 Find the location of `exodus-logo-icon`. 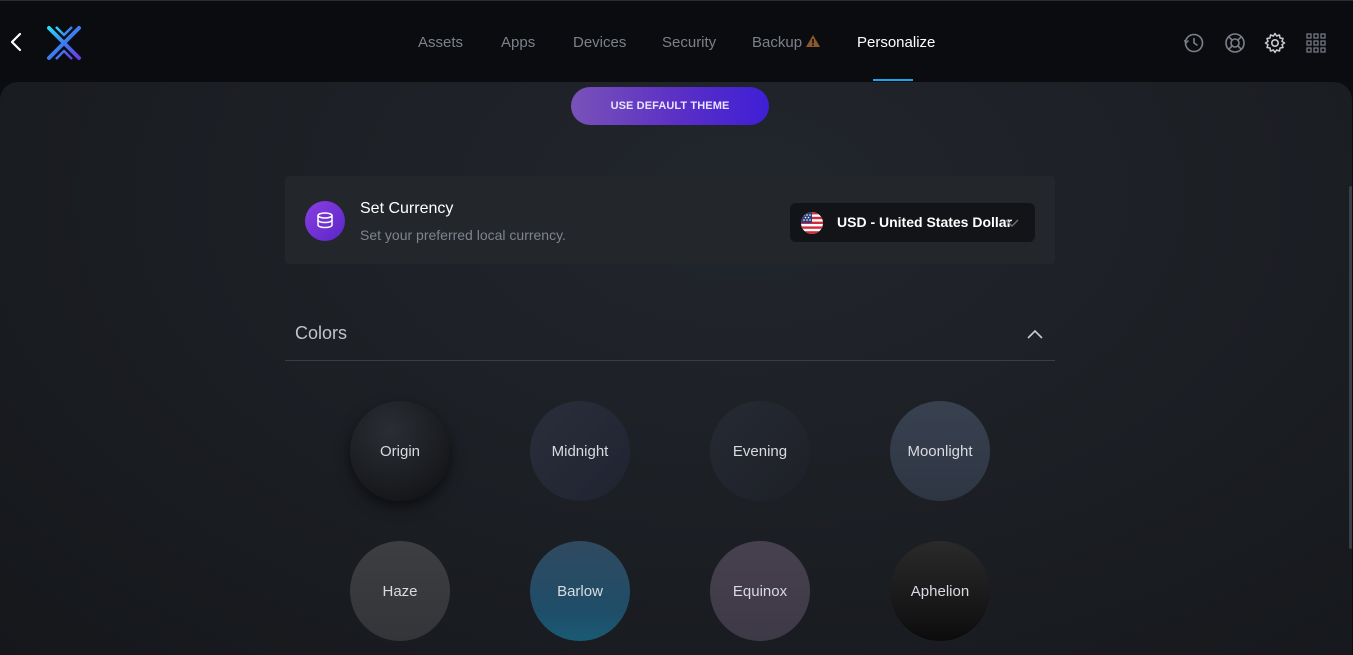

exodus-logo-icon is located at coordinates (64, 43).